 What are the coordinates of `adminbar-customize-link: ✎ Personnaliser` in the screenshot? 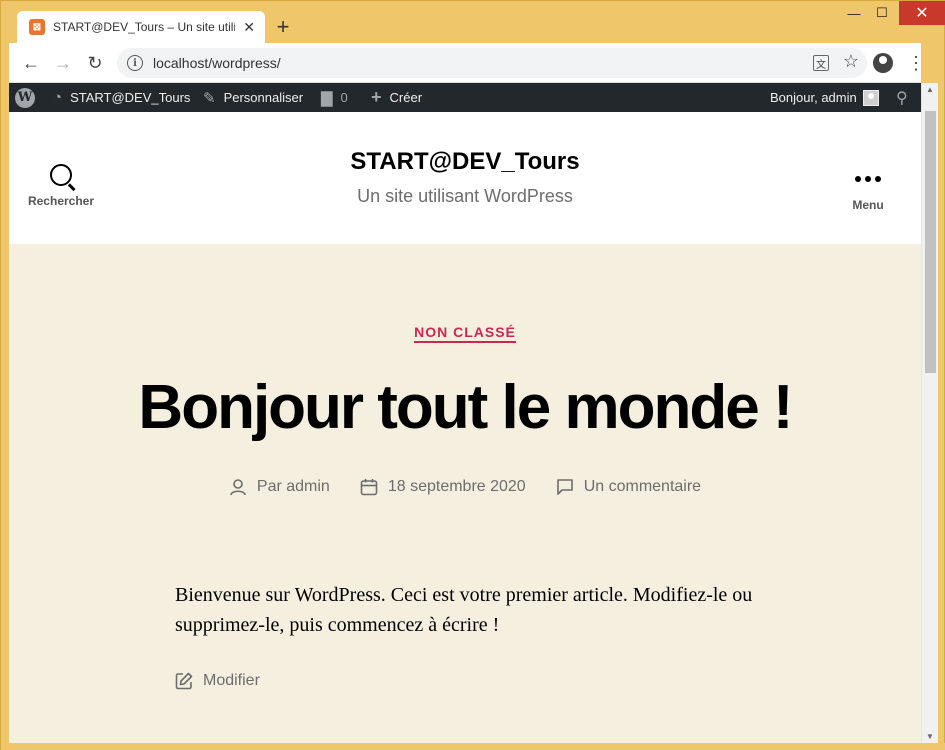 It's located at (253, 97).